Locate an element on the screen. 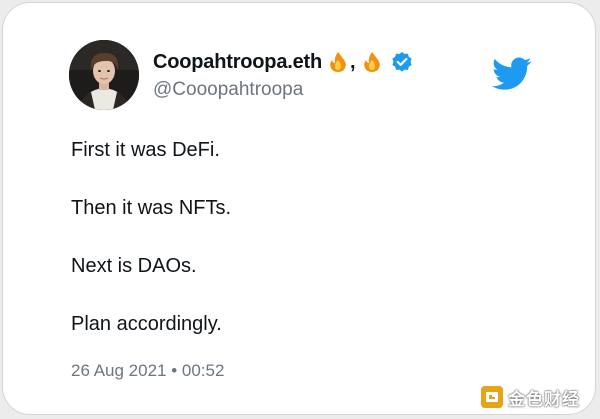 Image resolution: width=600 pixels, height=419 pixels. tweet-text-line: Next is DAOs. is located at coordinates (134, 266).